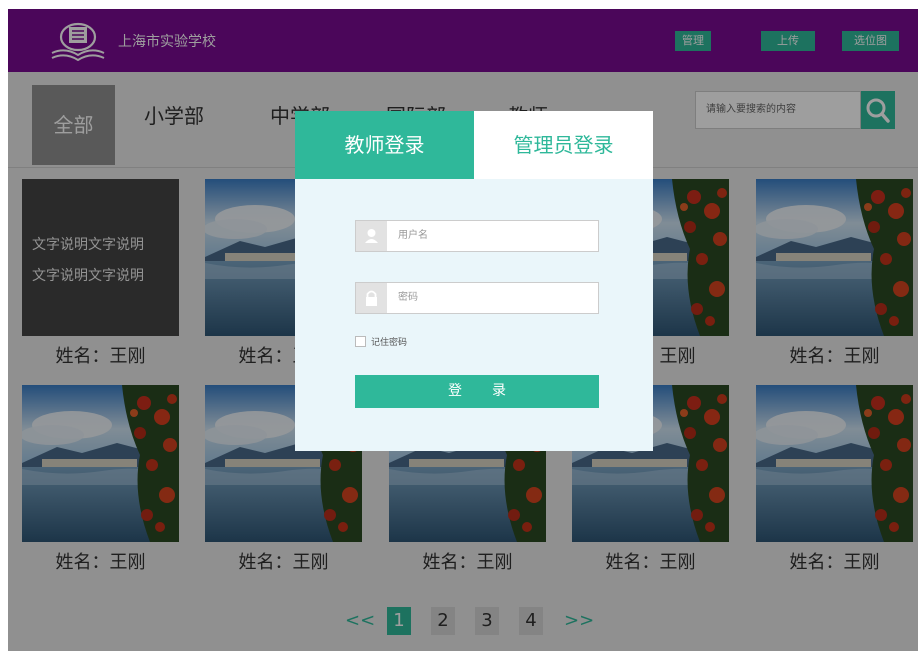 The width and height of the screenshot is (918, 651). I want to click on login-button: 登录, so click(477, 391).